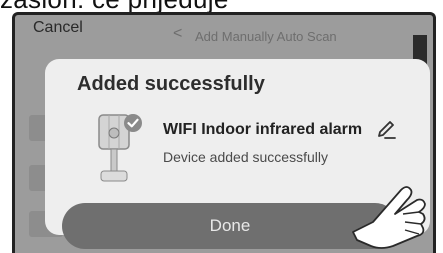 Image resolution: width=443 pixels, height=253 pixels. What do you see at coordinates (263, 129) in the screenshot?
I see `device-name: WIFI Indoor infrared alarm` at bounding box center [263, 129].